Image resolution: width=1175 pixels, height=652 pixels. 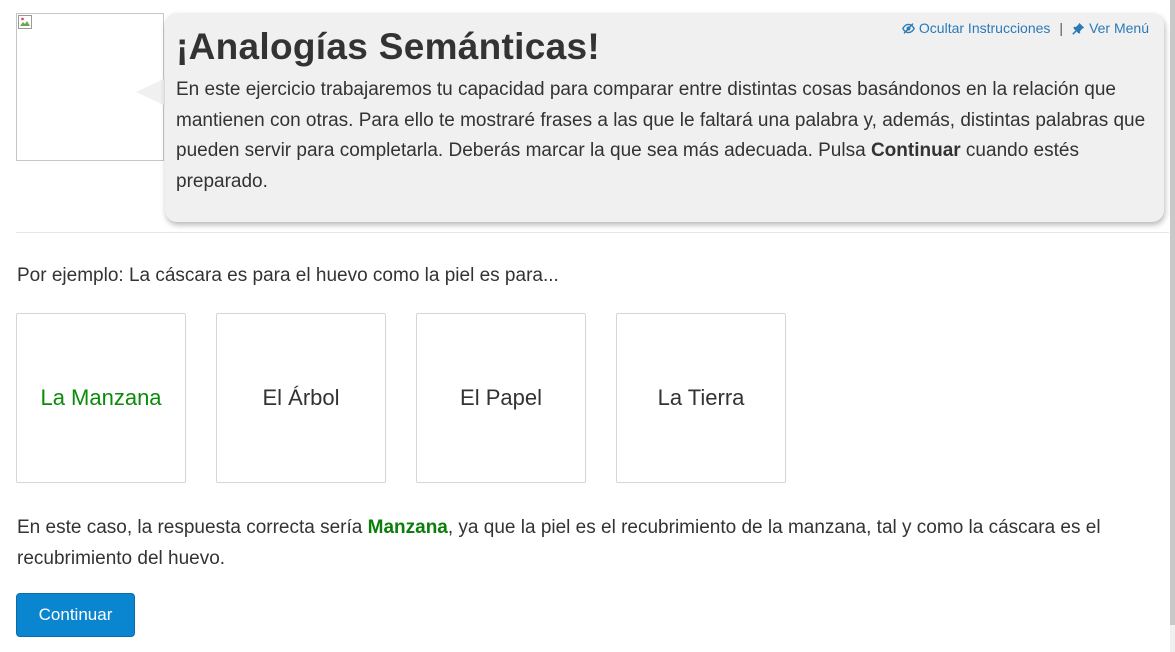 I want to click on option-label: La Manzana, so click(x=101, y=397).